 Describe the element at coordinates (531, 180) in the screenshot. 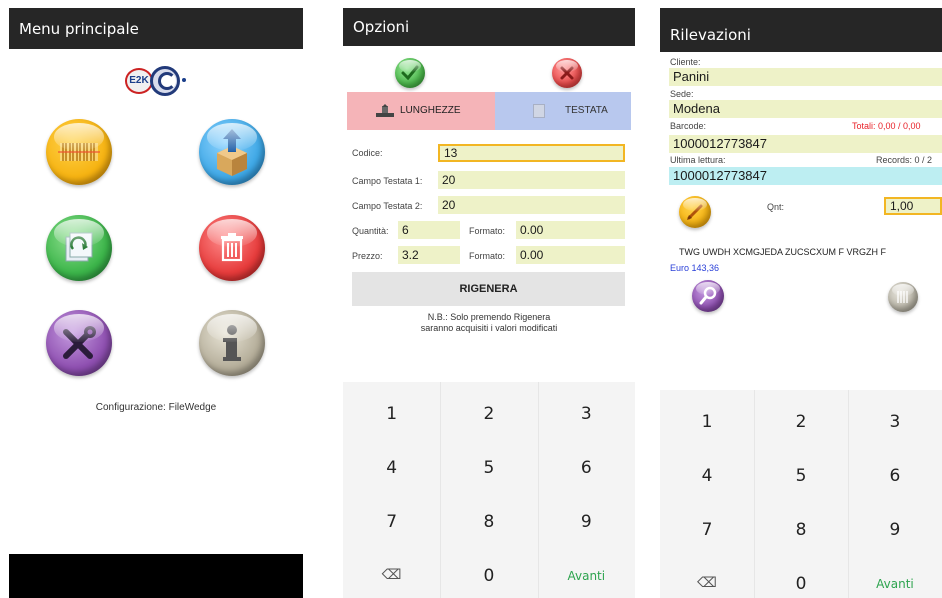

I see `campo1-field: 20` at that location.